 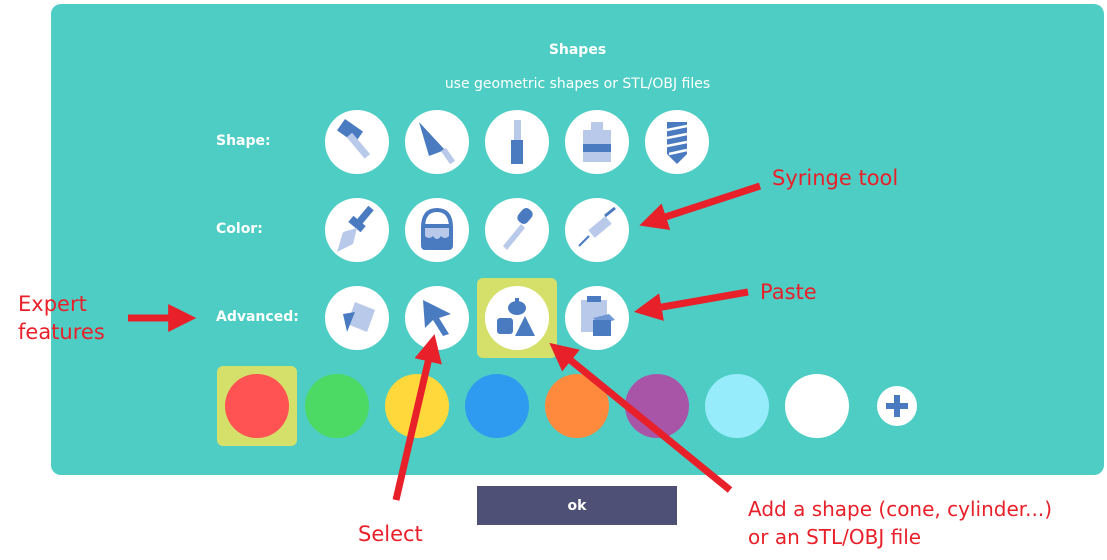 I want to click on select-arrow-icon, so click(x=437, y=318).